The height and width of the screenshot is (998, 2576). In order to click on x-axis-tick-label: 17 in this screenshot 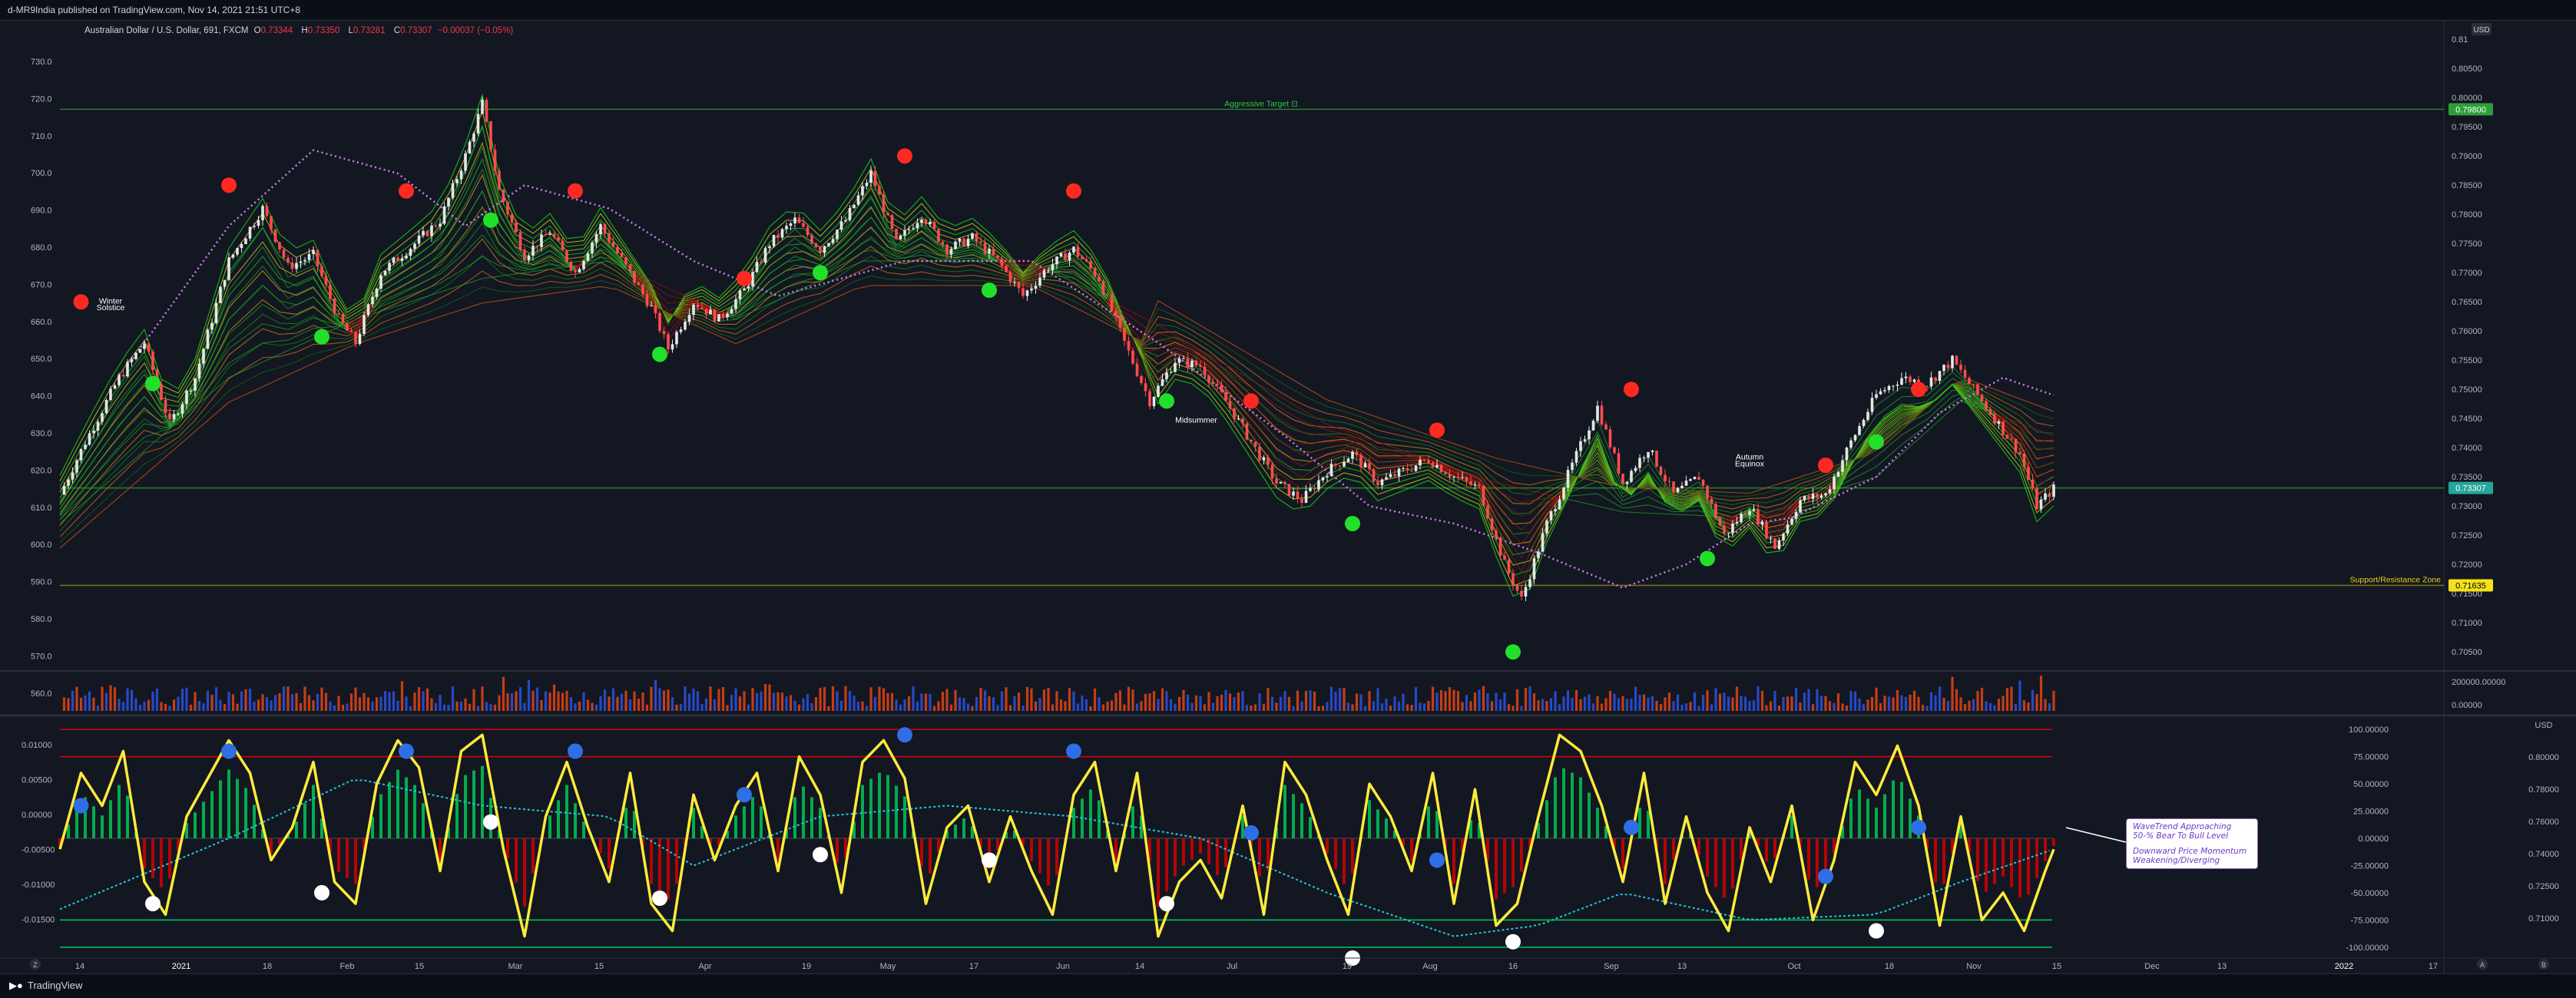, I will do `click(2433, 966)`.